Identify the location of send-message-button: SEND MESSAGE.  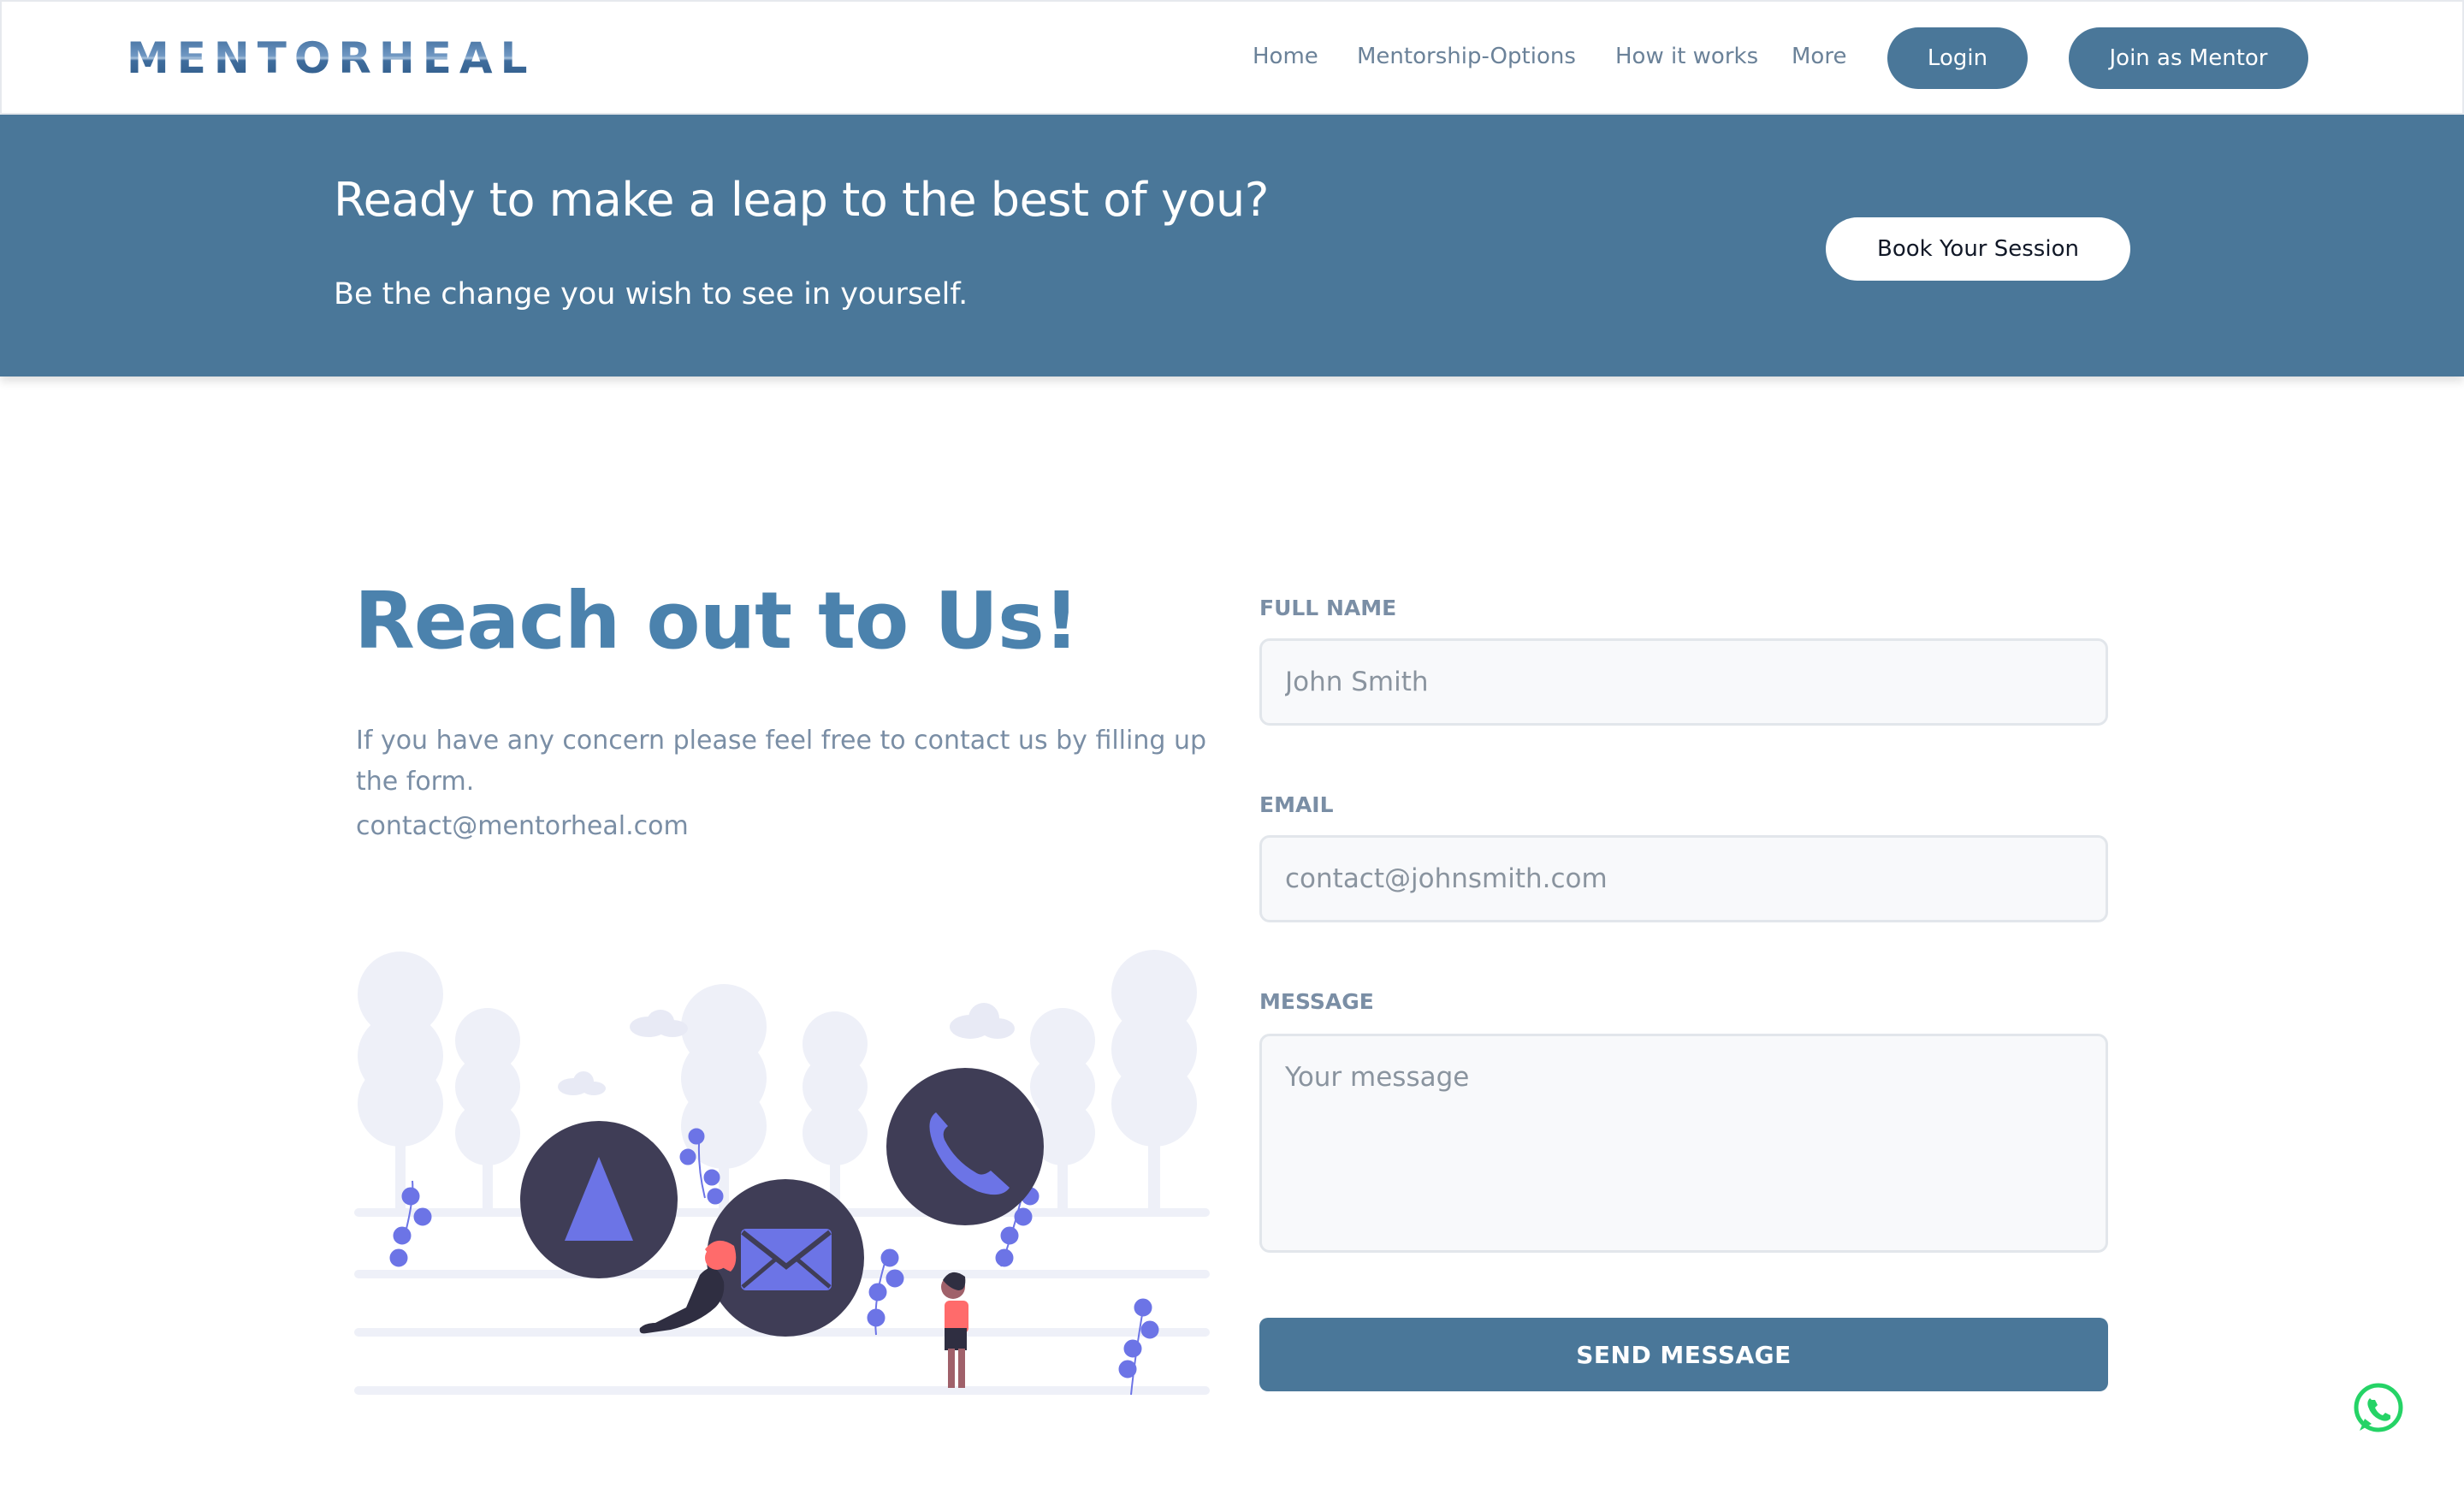
(1683, 1355).